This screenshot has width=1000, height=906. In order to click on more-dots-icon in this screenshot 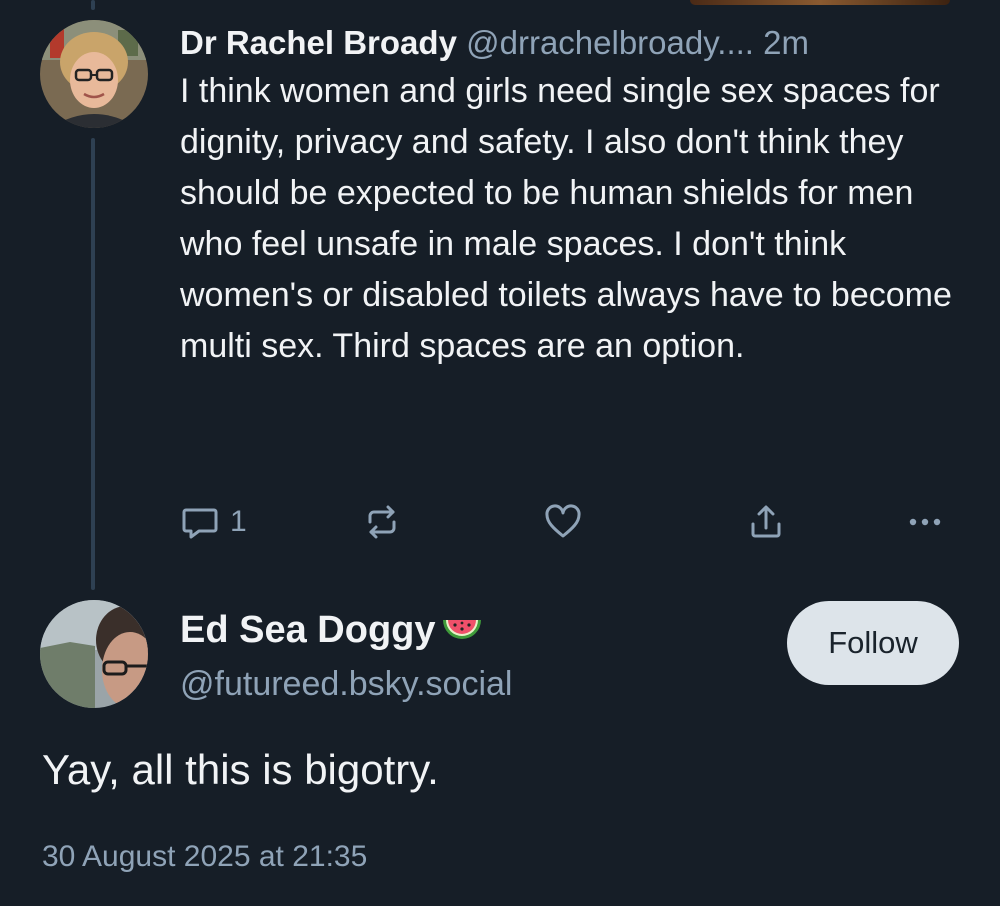, I will do `click(925, 522)`.